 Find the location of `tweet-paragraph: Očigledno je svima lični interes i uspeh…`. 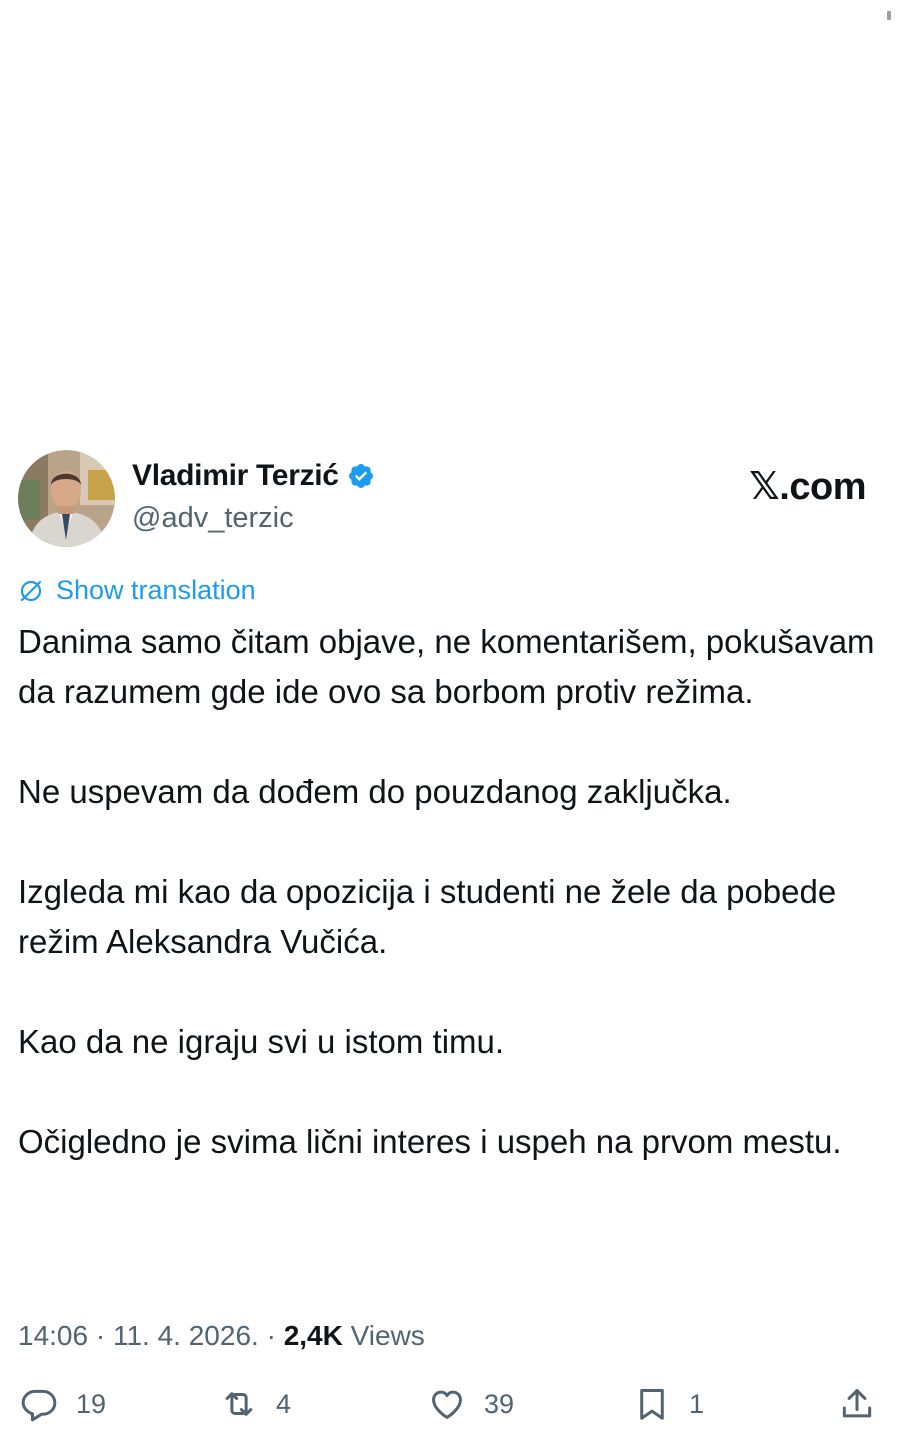

tweet-paragraph: Očigledno je svima lični interes i uspeh… is located at coordinates (430, 1141).